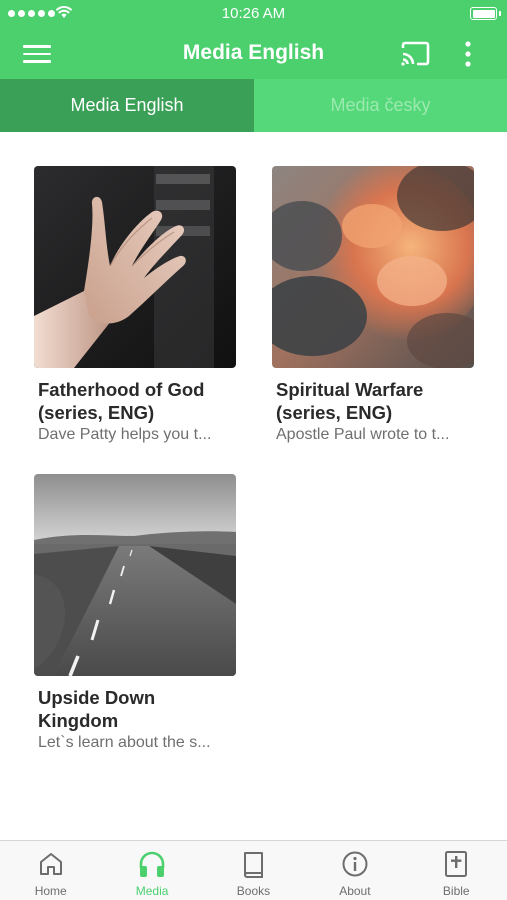 Image resolution: width=507 pixels, height=900 pixels. Describe the element at coordinates (355, 864) in the screenshot. I see `info-icon` at that location.